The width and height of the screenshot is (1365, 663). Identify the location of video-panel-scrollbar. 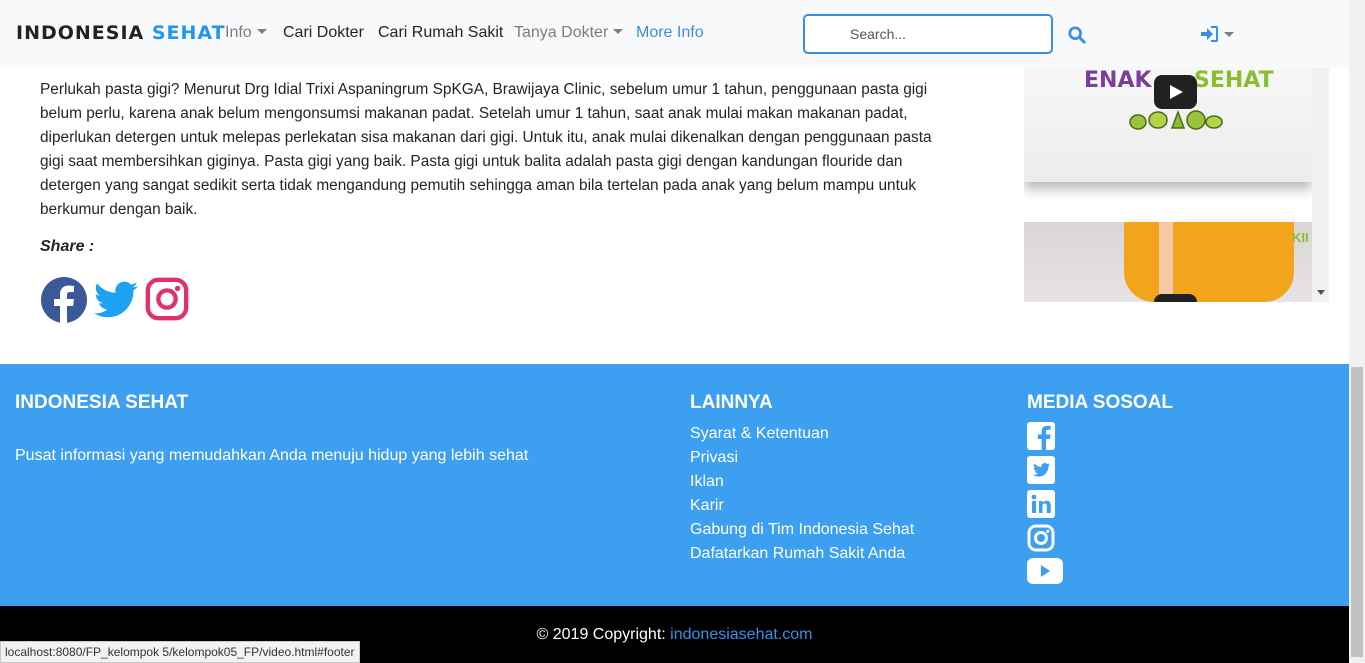
(1320, 185).